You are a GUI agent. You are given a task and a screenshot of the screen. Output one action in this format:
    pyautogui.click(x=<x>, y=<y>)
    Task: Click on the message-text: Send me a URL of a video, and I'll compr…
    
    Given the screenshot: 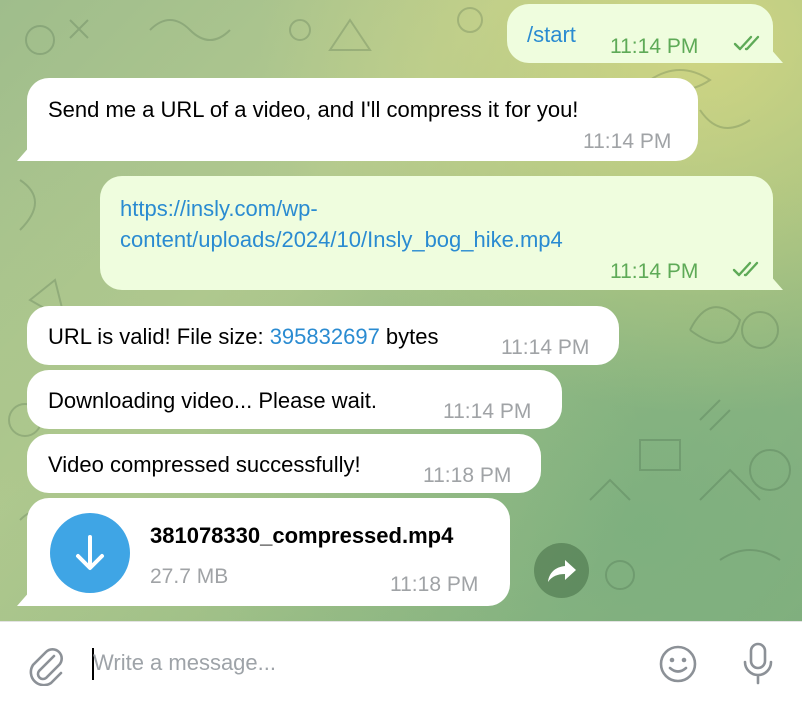 What is the action you would take?
    pyautogui.click(x=313, y=109)
    